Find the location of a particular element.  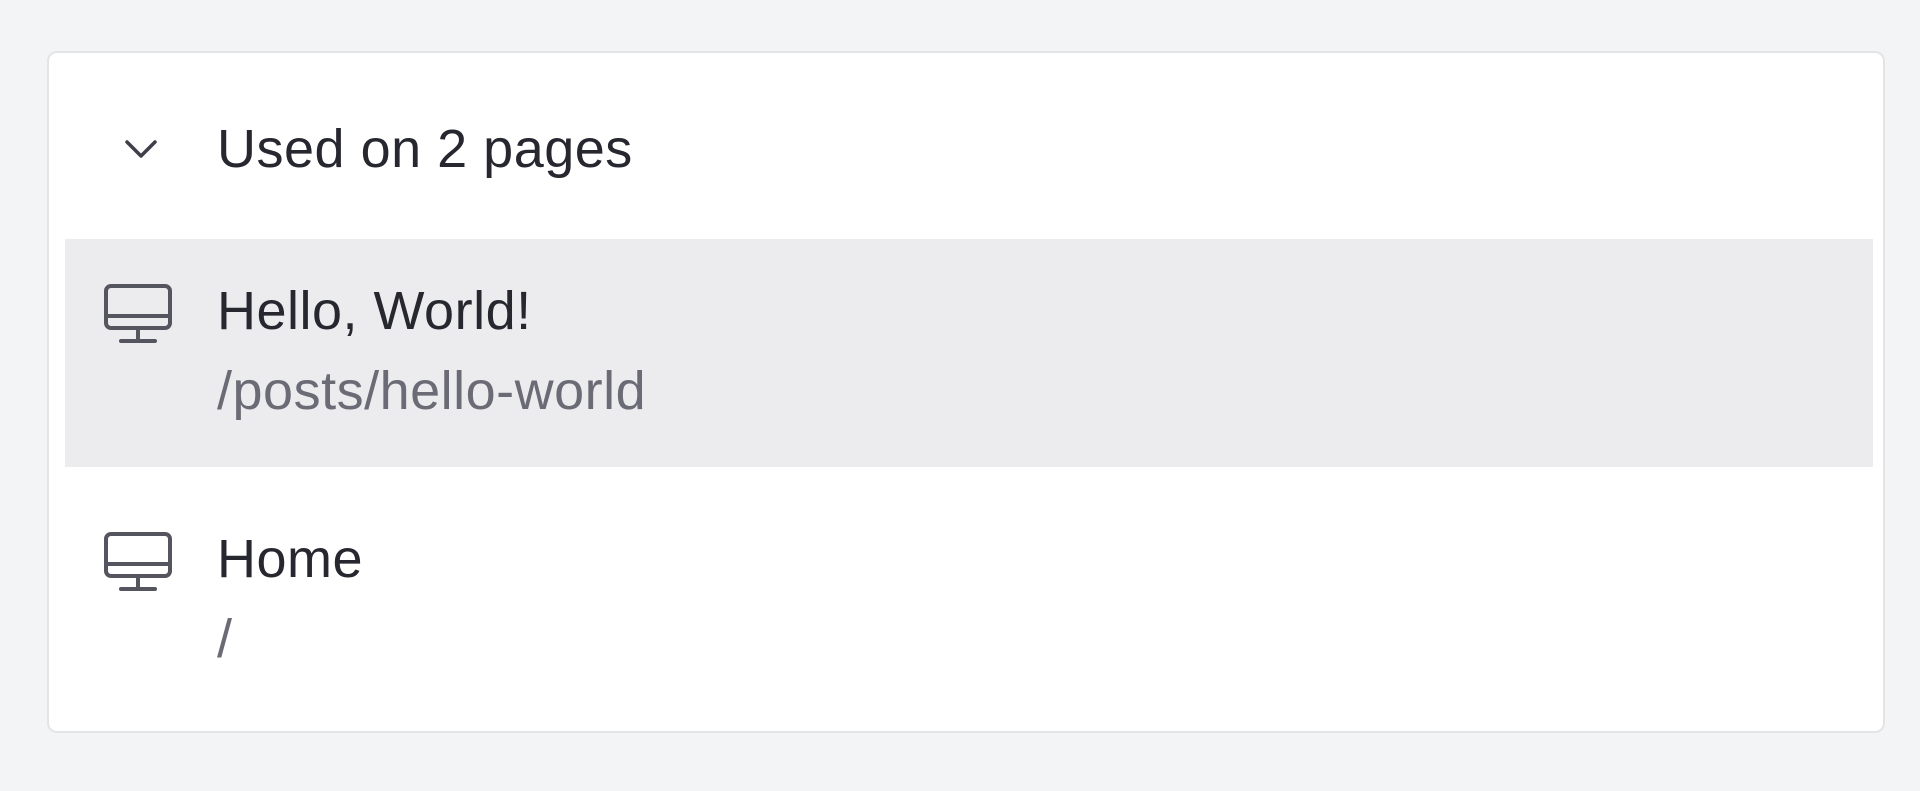

page-title: Home is located at coordinates (290, 559).